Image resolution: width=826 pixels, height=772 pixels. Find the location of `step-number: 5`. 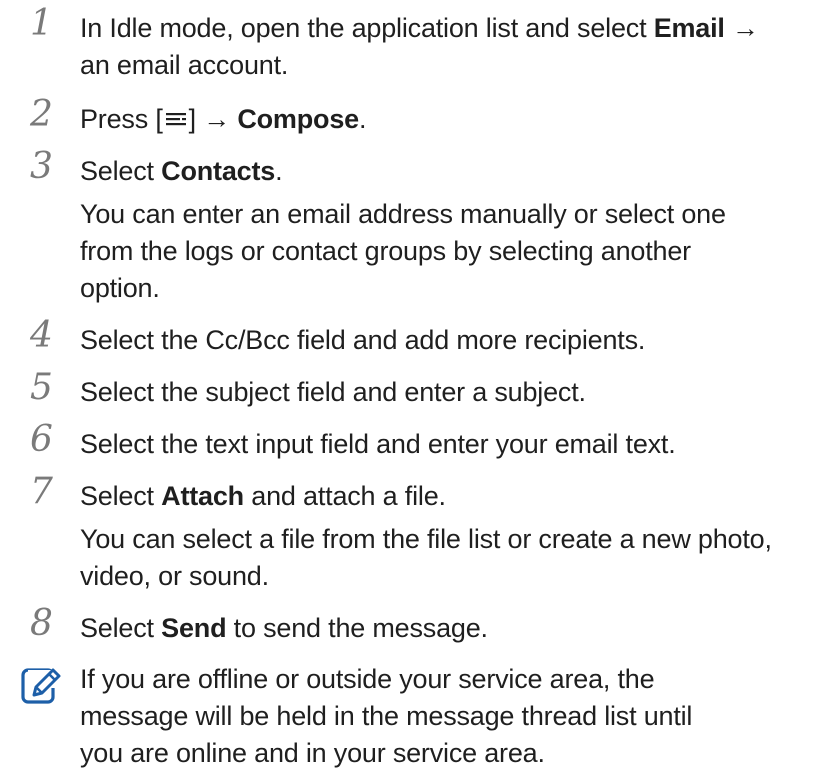

step-number: 5 is located at coordinates (41, 387).